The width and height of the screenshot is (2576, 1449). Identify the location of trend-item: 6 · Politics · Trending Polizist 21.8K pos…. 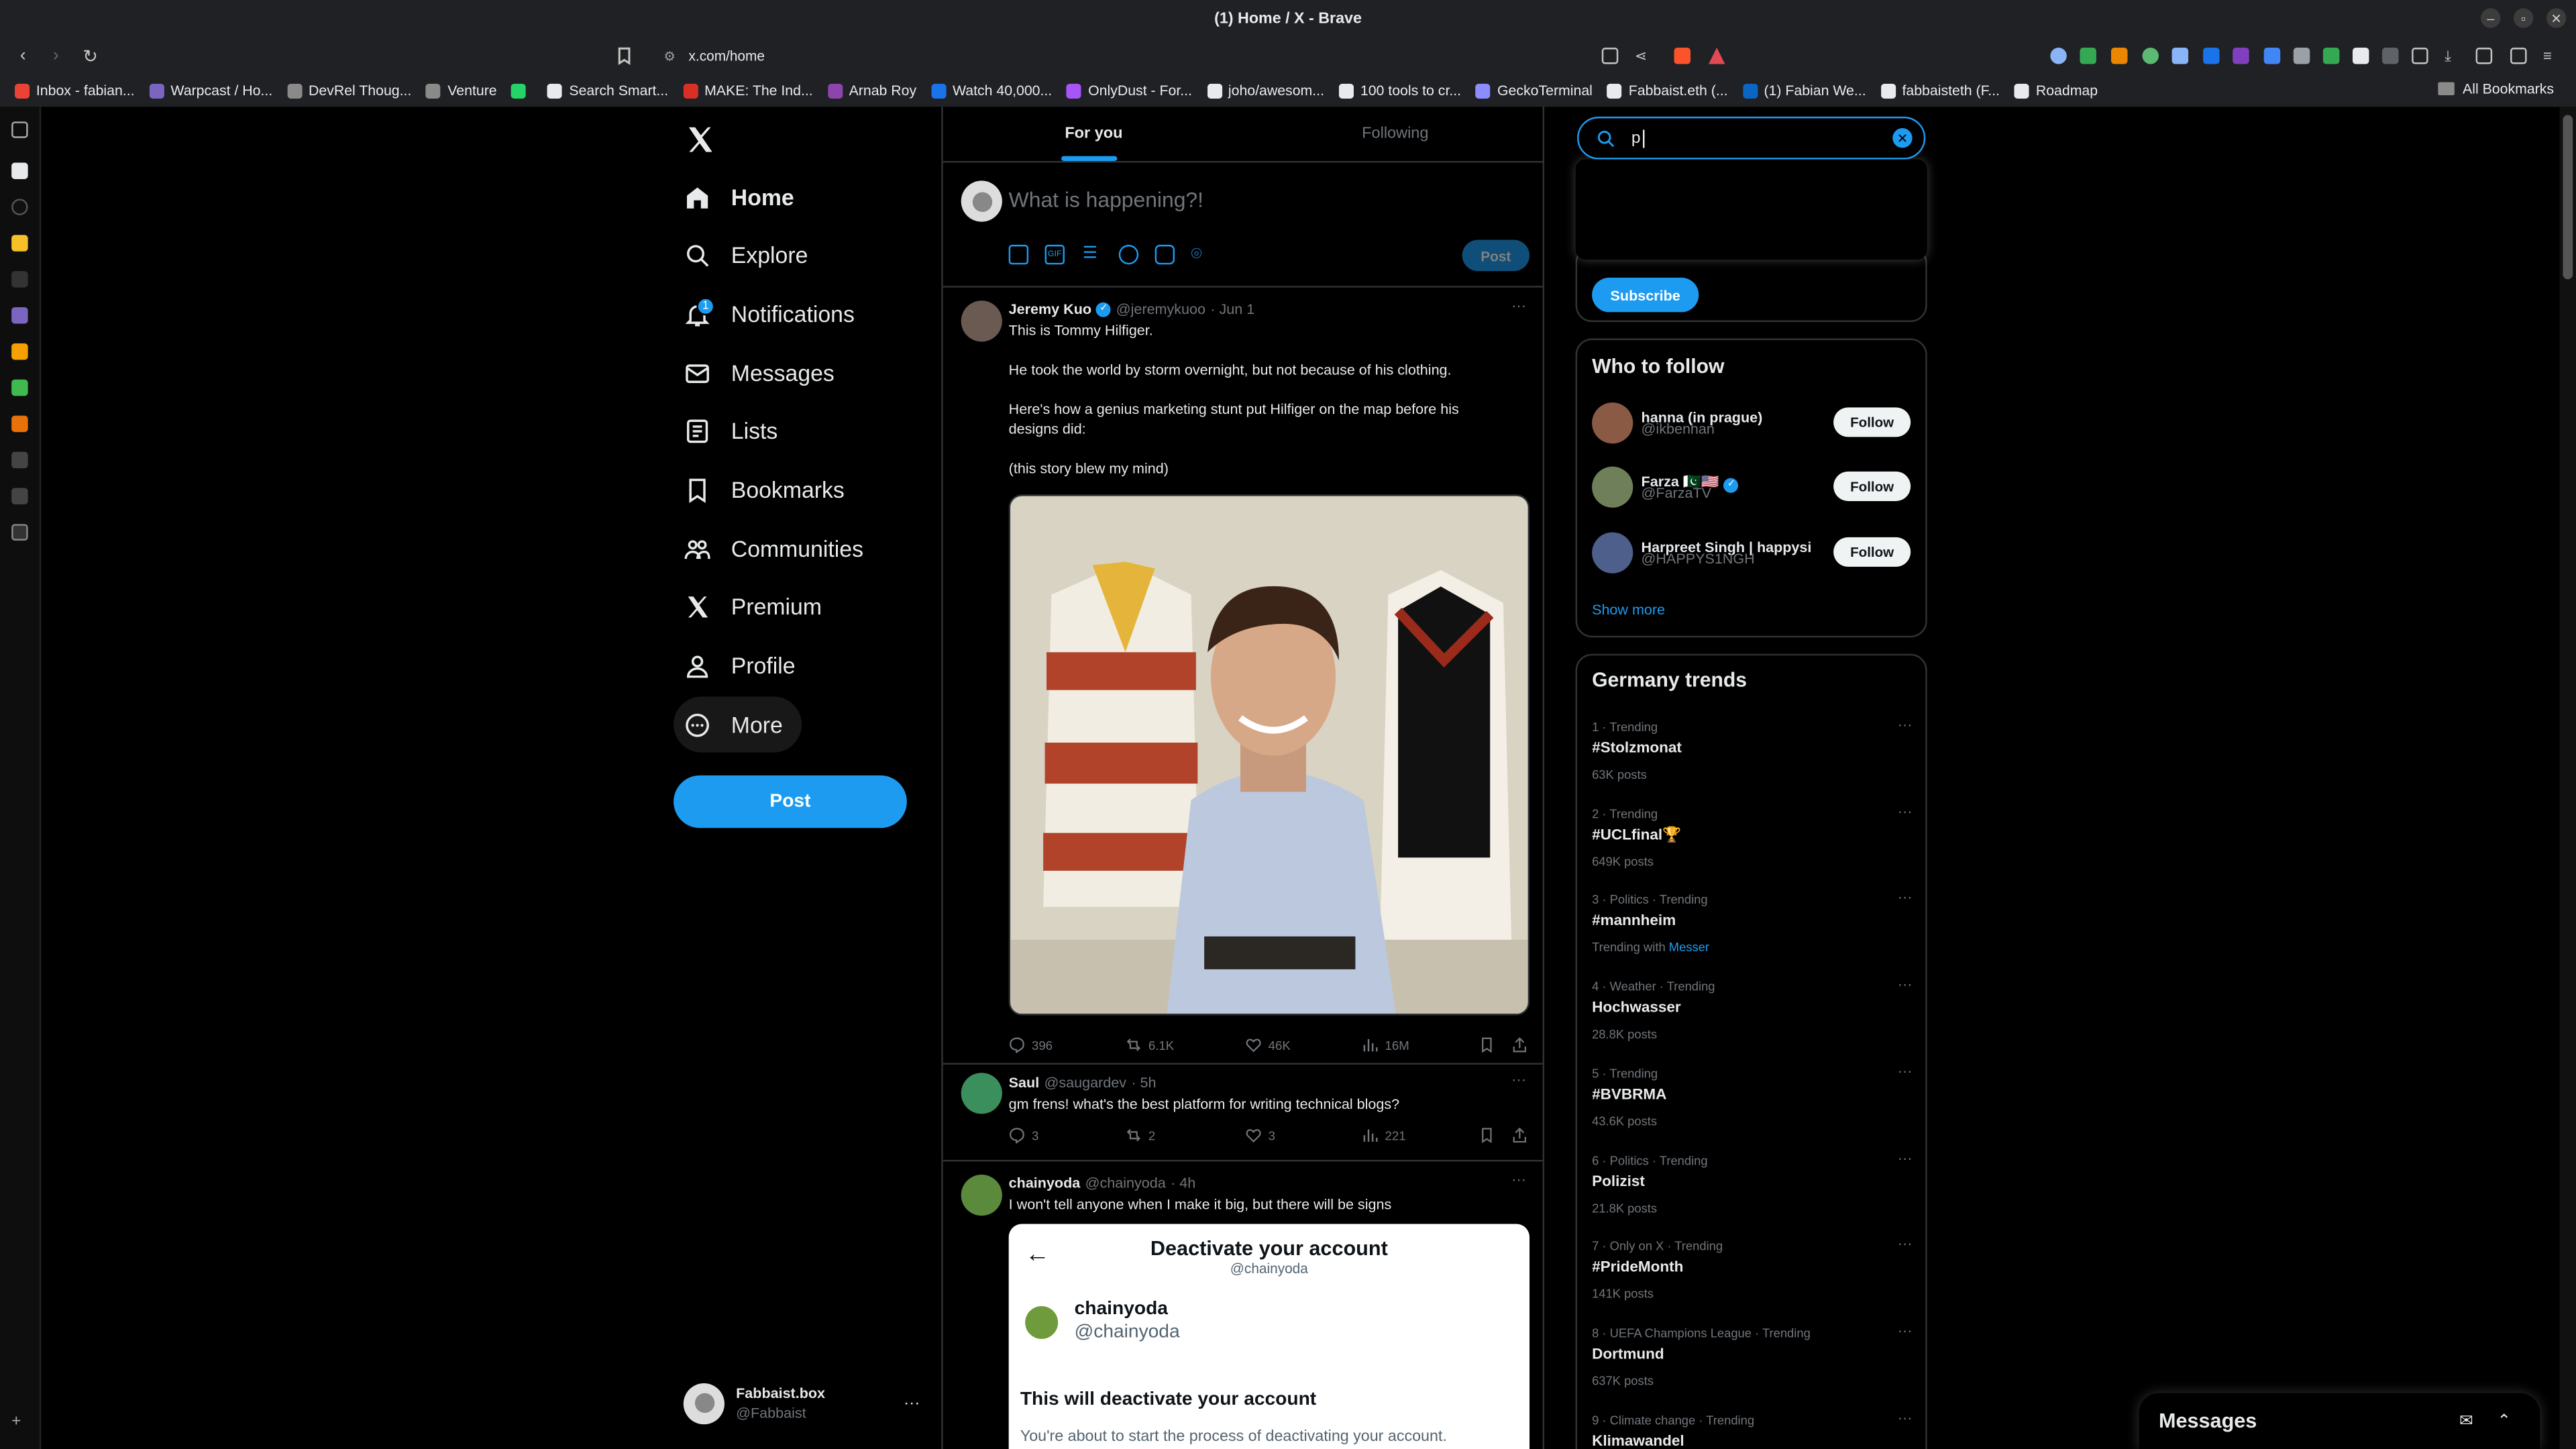
(1751, 1190).